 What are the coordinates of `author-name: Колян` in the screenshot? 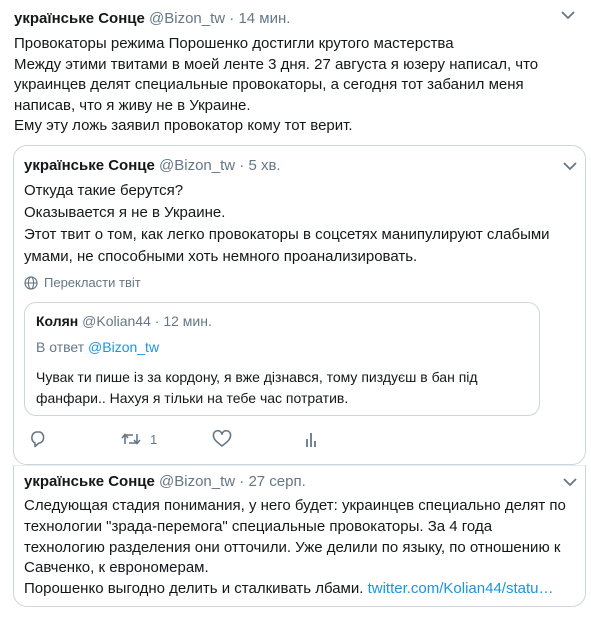 It's located at (57, 321).